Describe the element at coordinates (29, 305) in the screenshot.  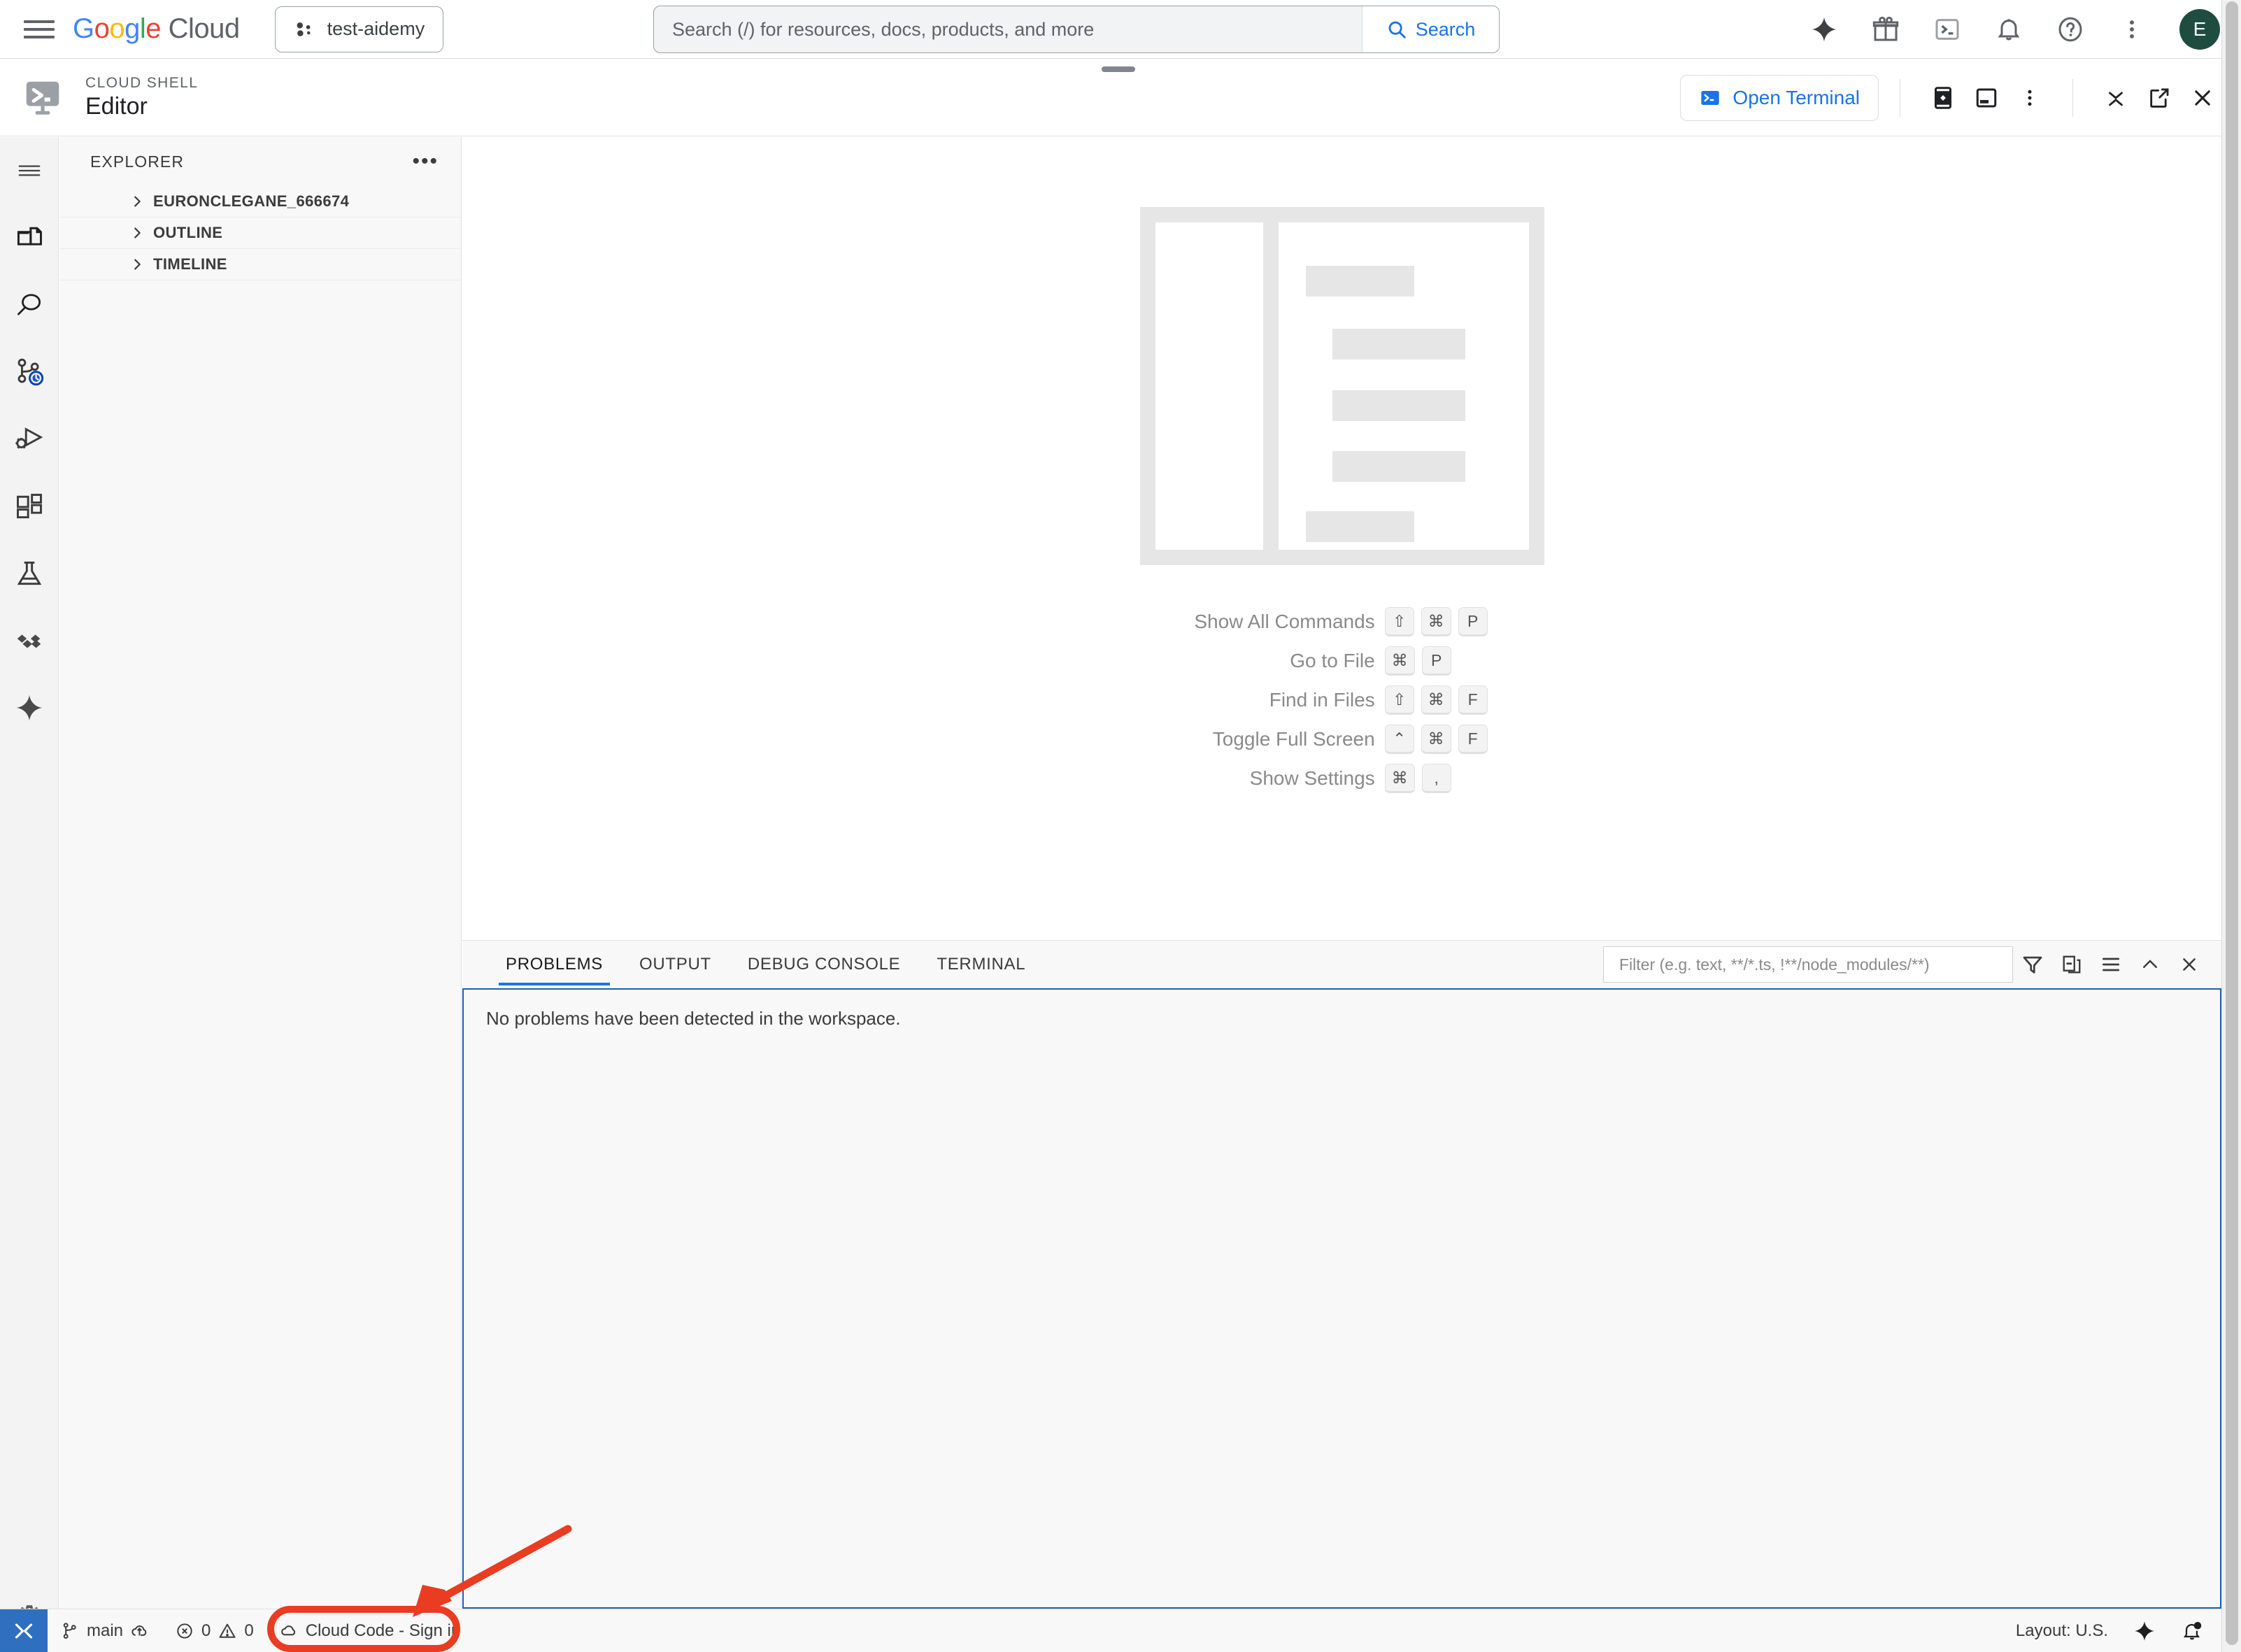
I see `search-icon` at that location.